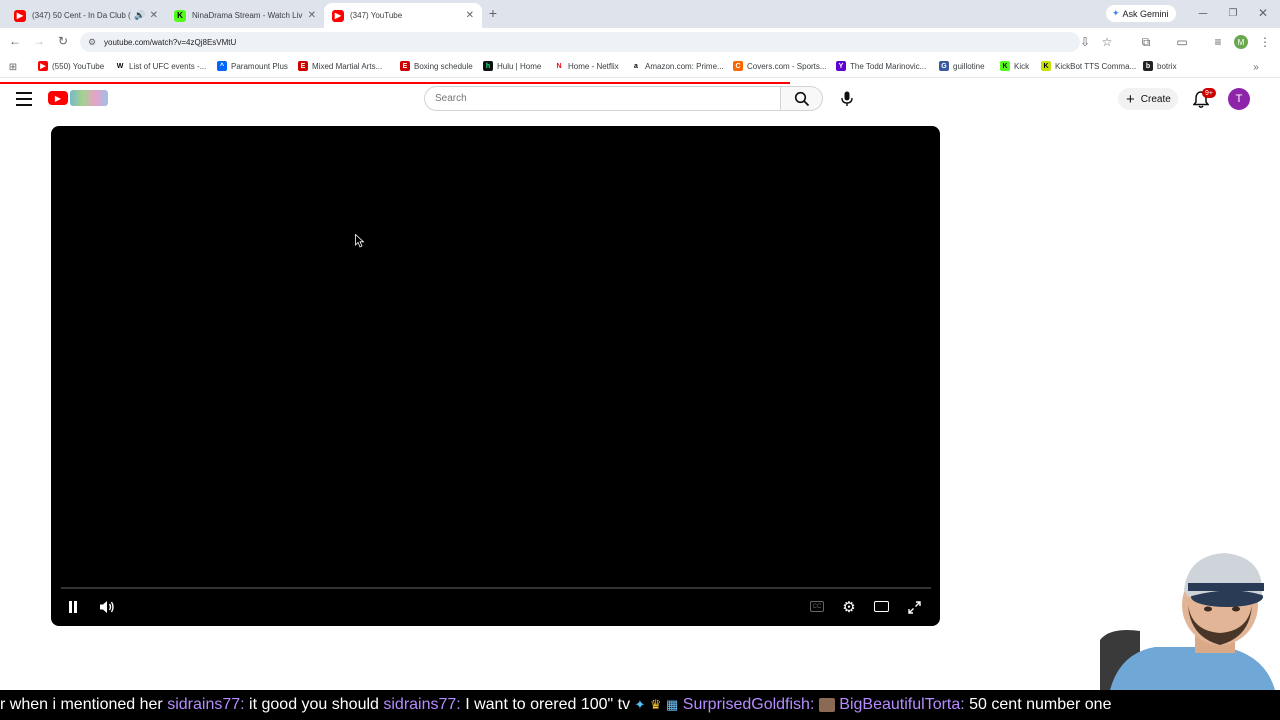  What do you see at coordinates (1263, 13) in the screenshot?
I see `close-window-icon: ✕` at bounding box center [1263, 13].